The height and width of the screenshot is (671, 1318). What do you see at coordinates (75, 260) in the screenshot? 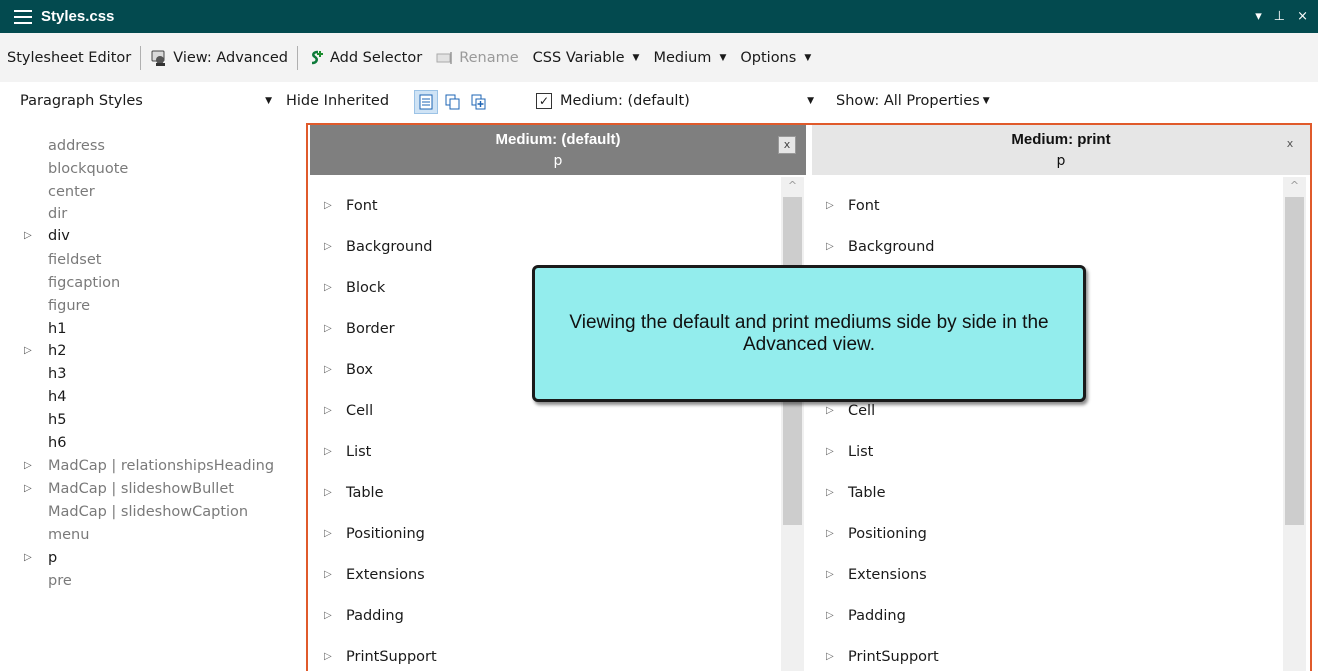
I see `tree-item-label: fieldset` at bounding box center [75, 260].